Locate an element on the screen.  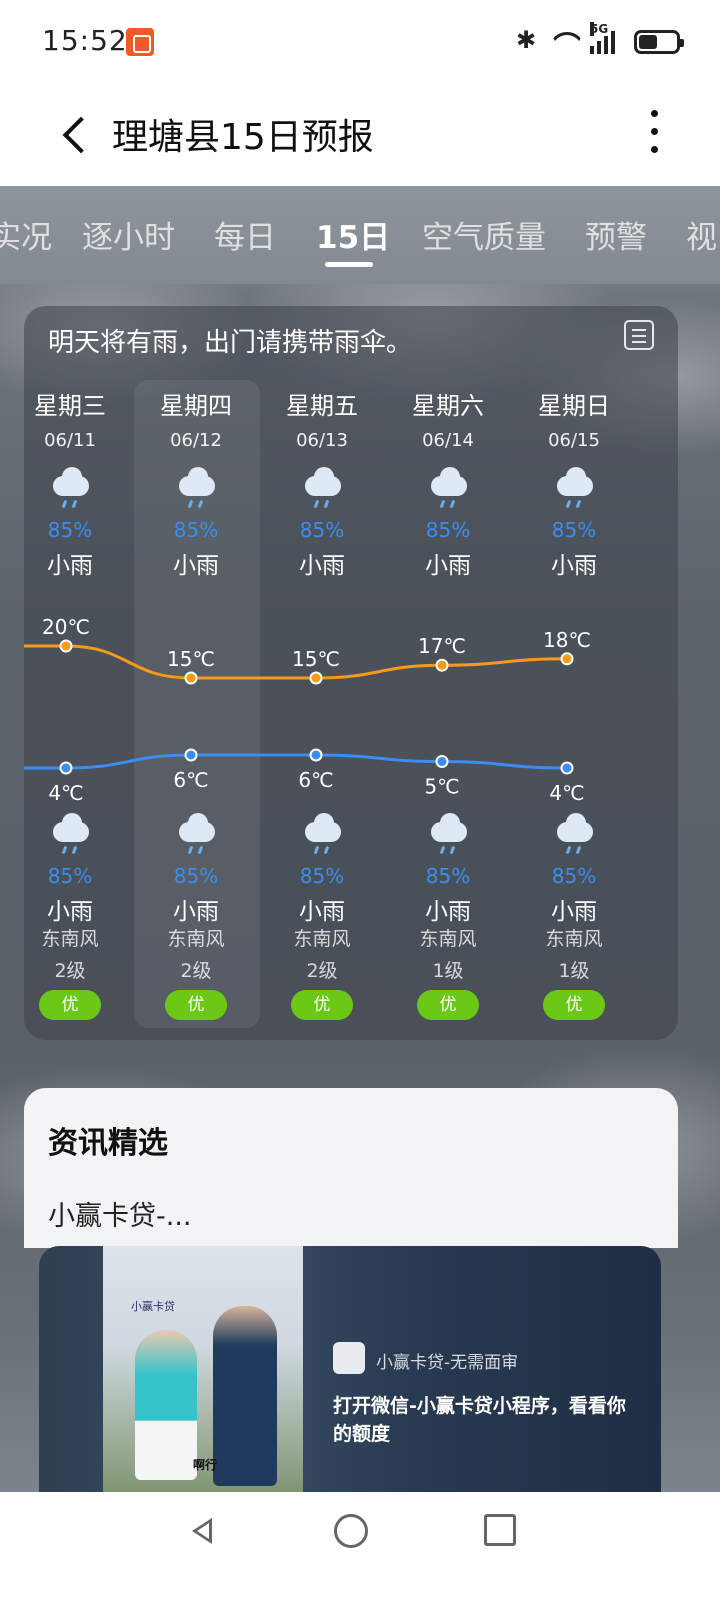
high-temp-line is located at coordinates (296, 662).